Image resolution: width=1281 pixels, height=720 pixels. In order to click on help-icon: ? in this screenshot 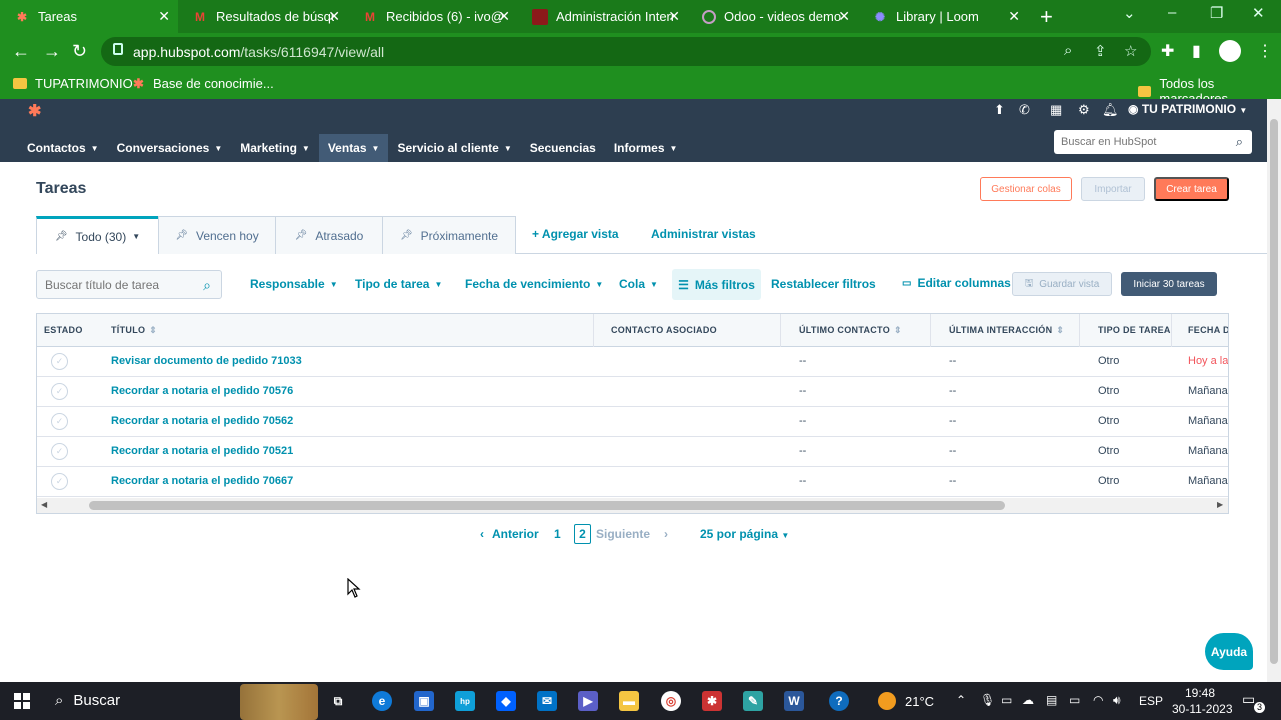, I will do `click(839, 701)`.